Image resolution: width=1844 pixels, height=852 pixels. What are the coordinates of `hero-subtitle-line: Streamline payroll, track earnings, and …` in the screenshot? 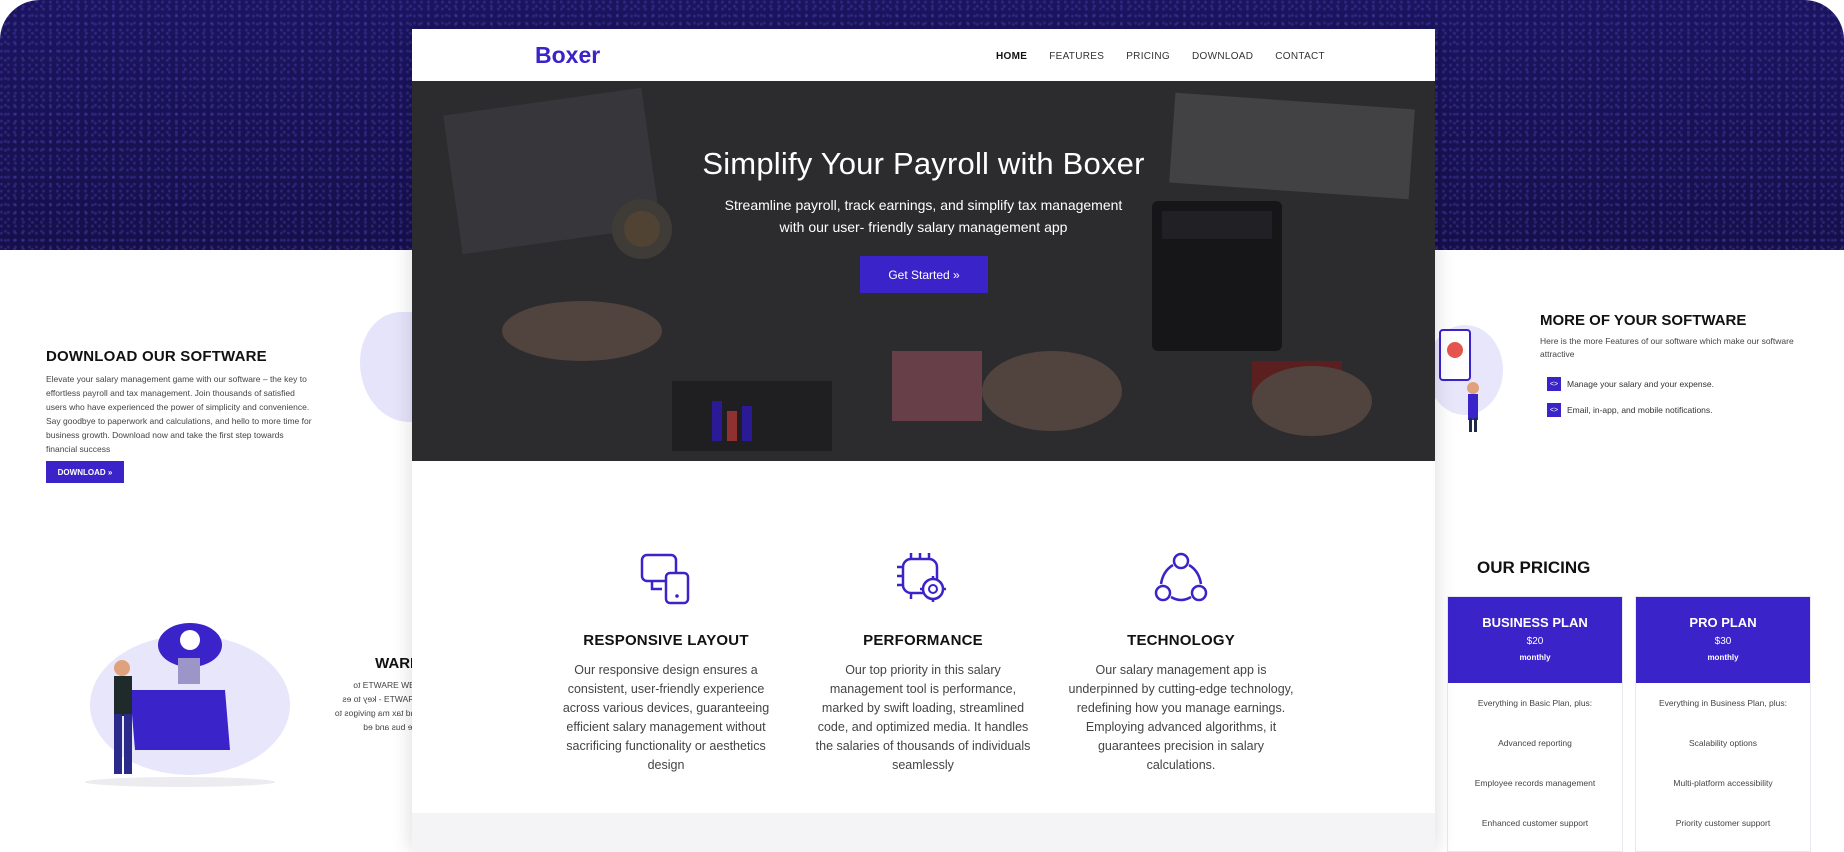 It's located at (923, 205).